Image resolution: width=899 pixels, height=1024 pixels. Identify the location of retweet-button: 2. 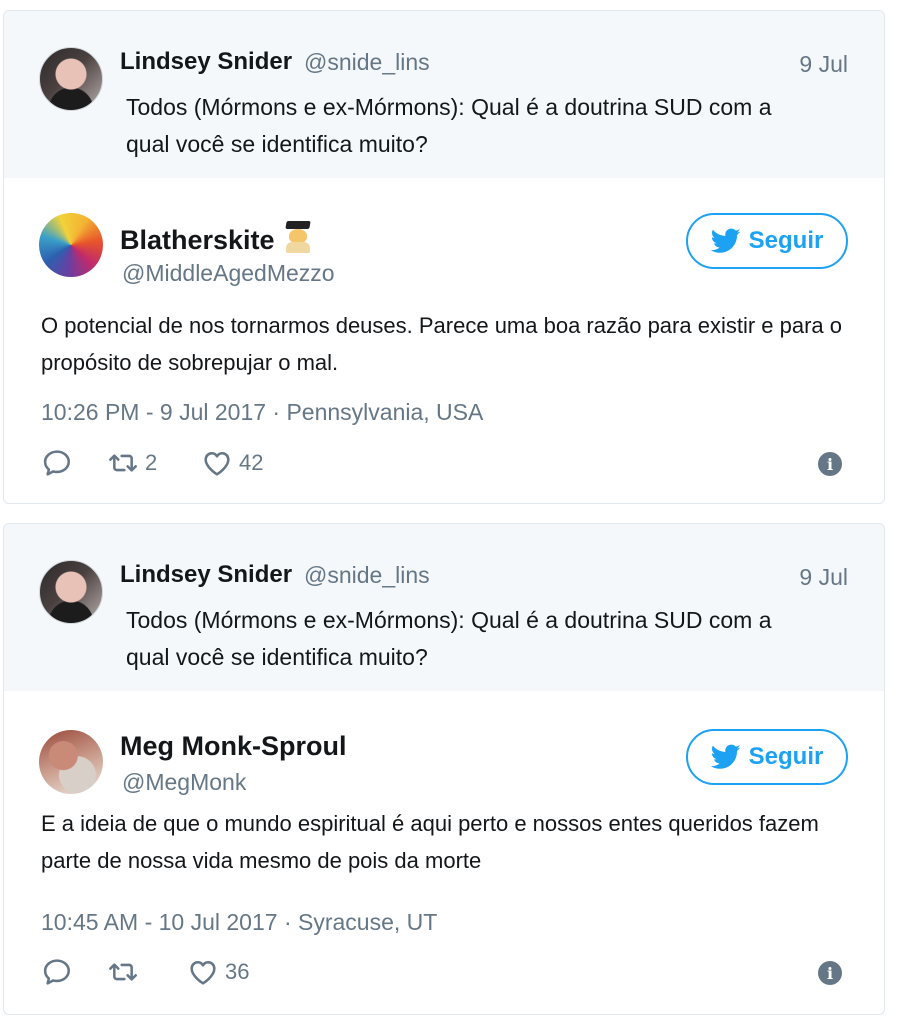
(132, 463).